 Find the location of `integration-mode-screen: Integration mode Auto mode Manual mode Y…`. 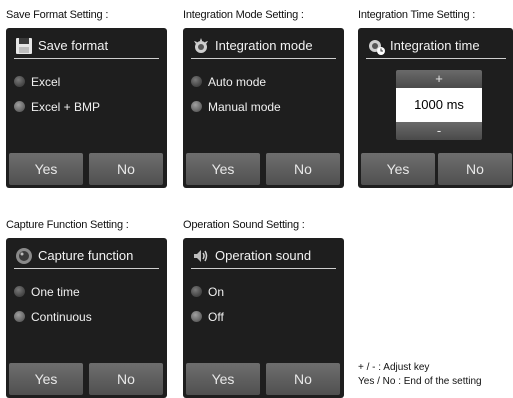

integration-mode-screen: Integration mode Auto mode Manual mode Y… is located at coordinates (263, 108).